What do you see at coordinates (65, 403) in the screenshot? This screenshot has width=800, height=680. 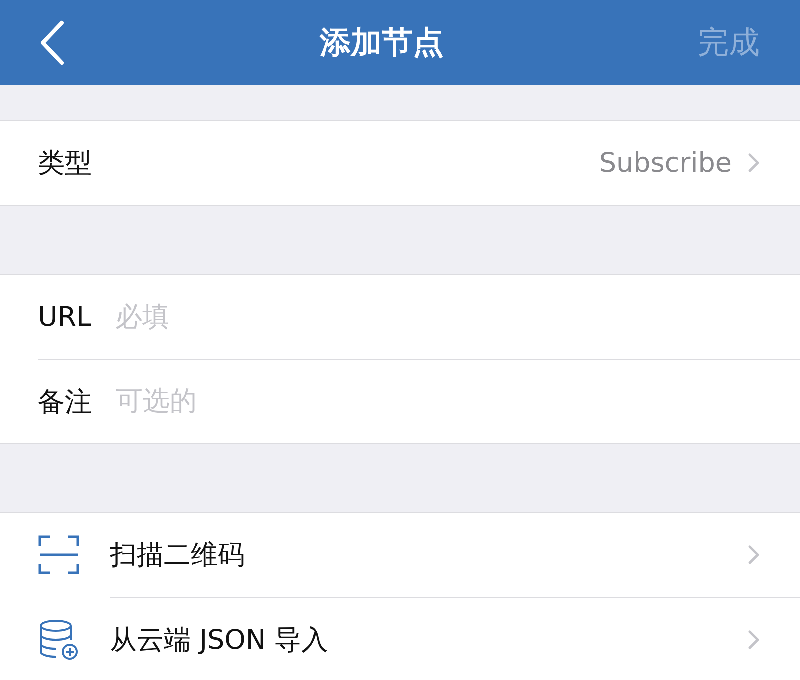 I see `field-label: 备注` at bounding box center [65, 403].